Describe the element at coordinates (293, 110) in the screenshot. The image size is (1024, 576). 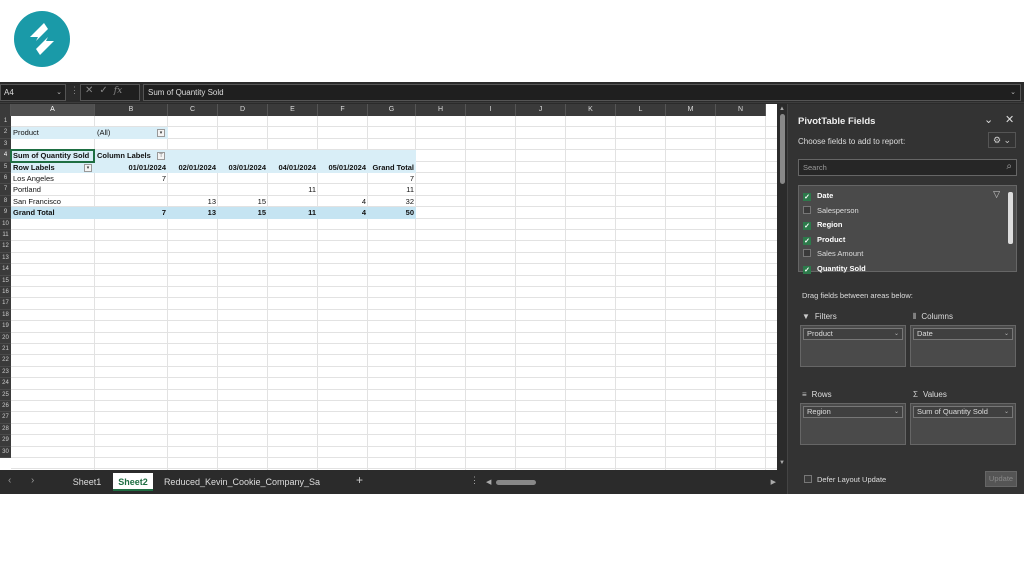
I see `column-header: E` at that location.